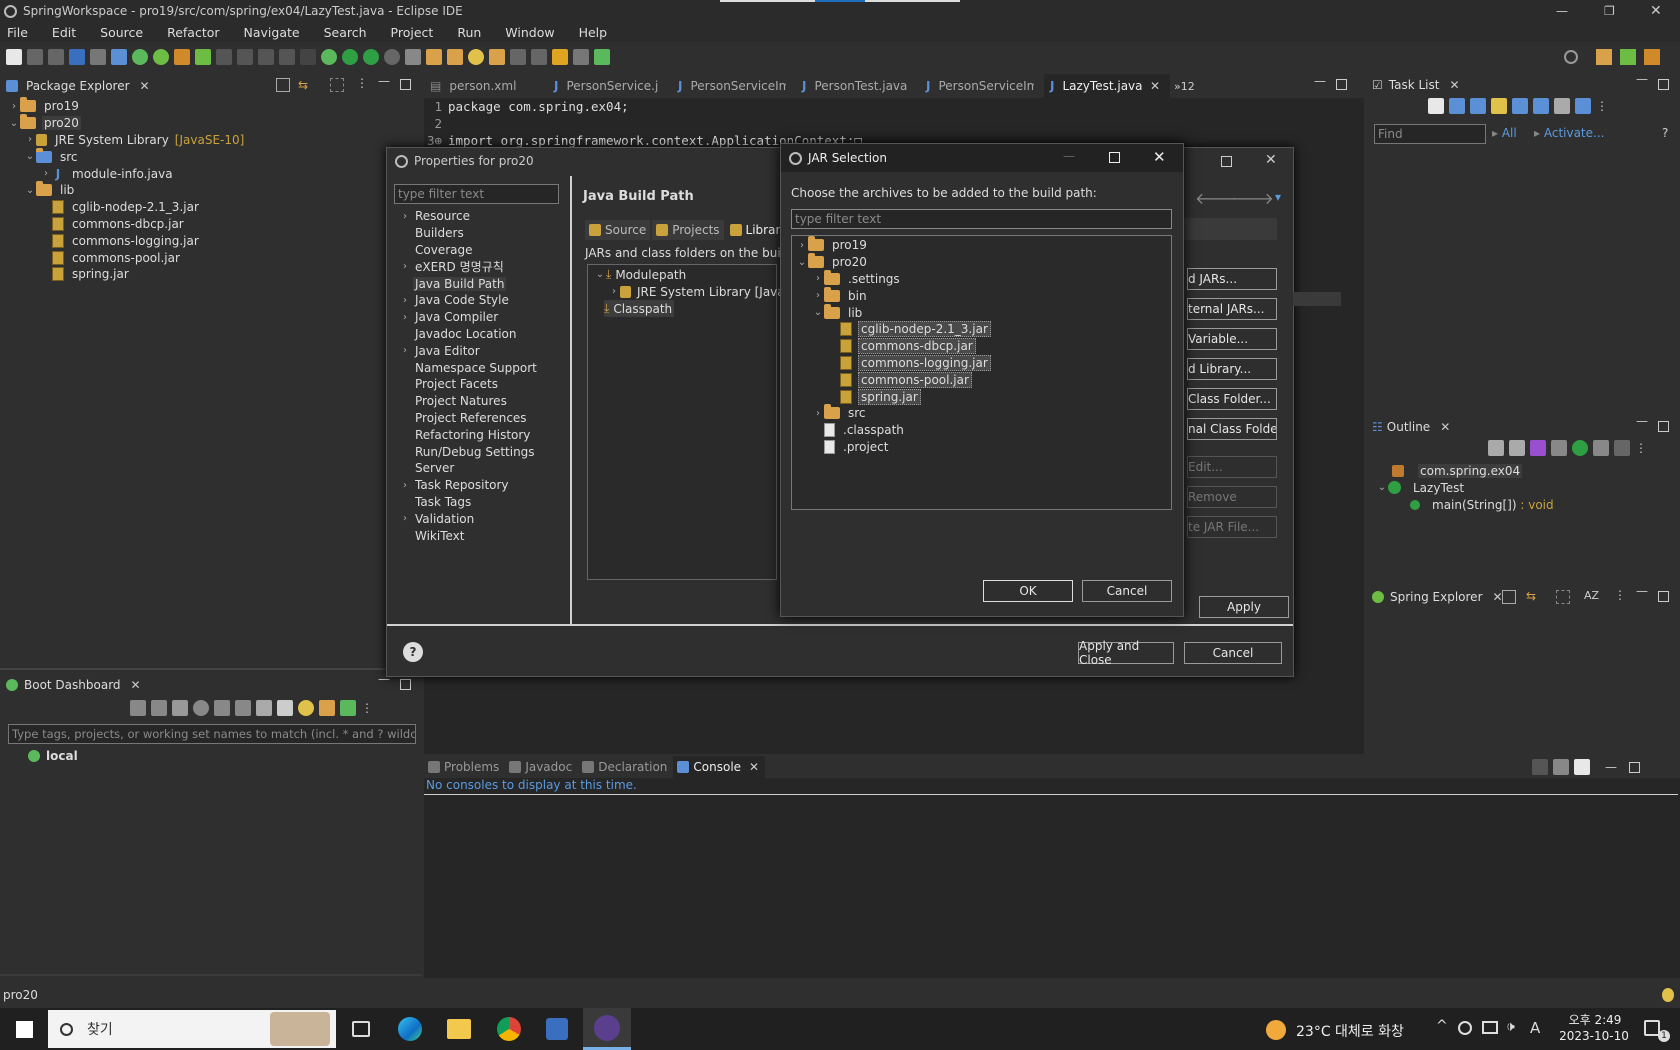 The image size is (1680, 1050). I want to click on open-type-icon, so click(434, 57).